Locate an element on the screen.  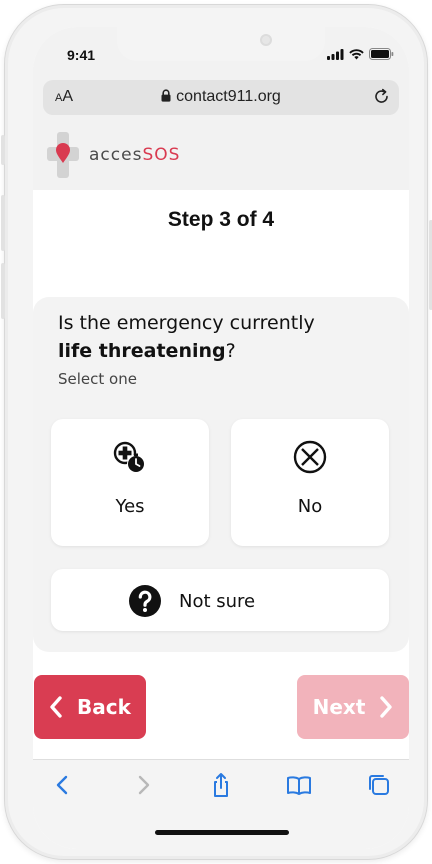
option-yes-label: Yes is located at coordinates (130, 506).